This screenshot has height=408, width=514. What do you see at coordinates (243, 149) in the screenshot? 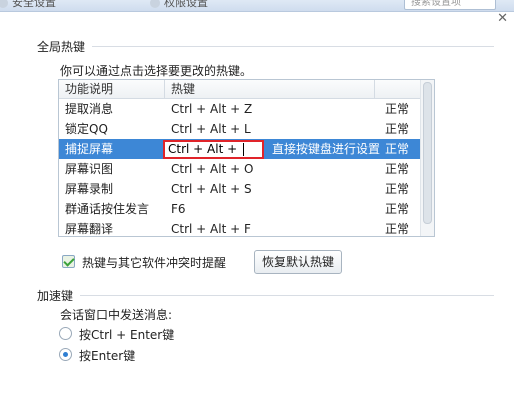
I see `text-caret` at bounding box center [243, 149].